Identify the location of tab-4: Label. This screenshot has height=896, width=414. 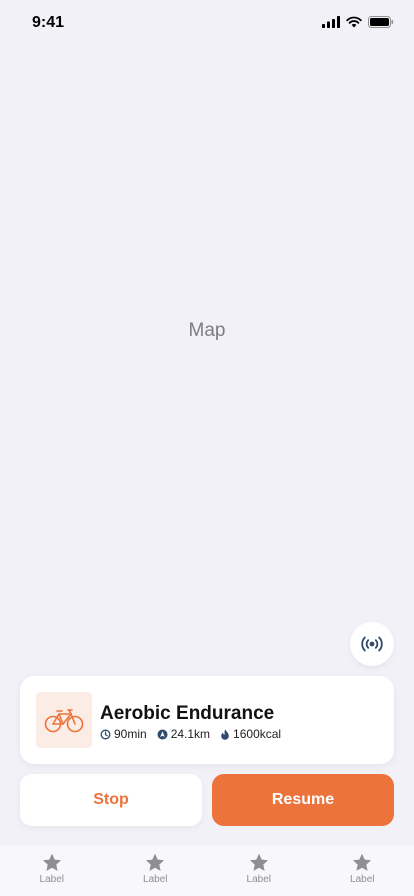
(362, 871).